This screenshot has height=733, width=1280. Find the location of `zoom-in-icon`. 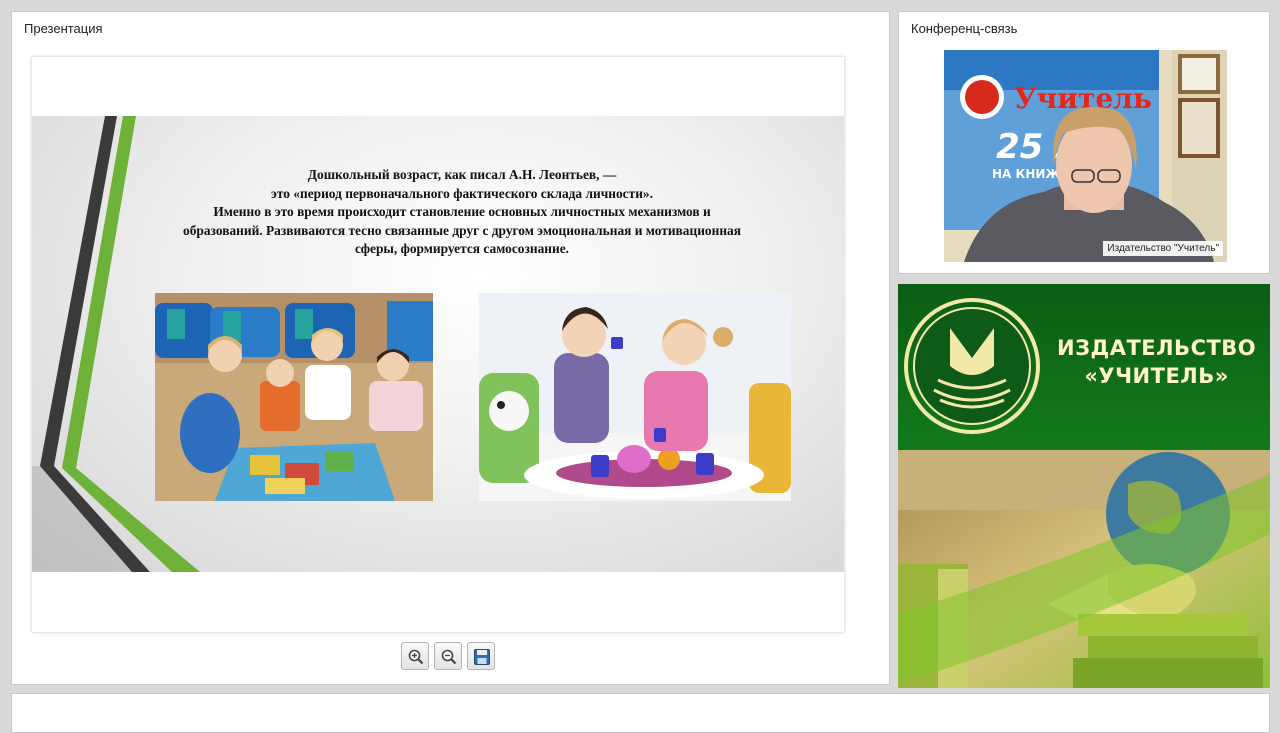

zoom-in-icon is located at coordinates (416, 657).